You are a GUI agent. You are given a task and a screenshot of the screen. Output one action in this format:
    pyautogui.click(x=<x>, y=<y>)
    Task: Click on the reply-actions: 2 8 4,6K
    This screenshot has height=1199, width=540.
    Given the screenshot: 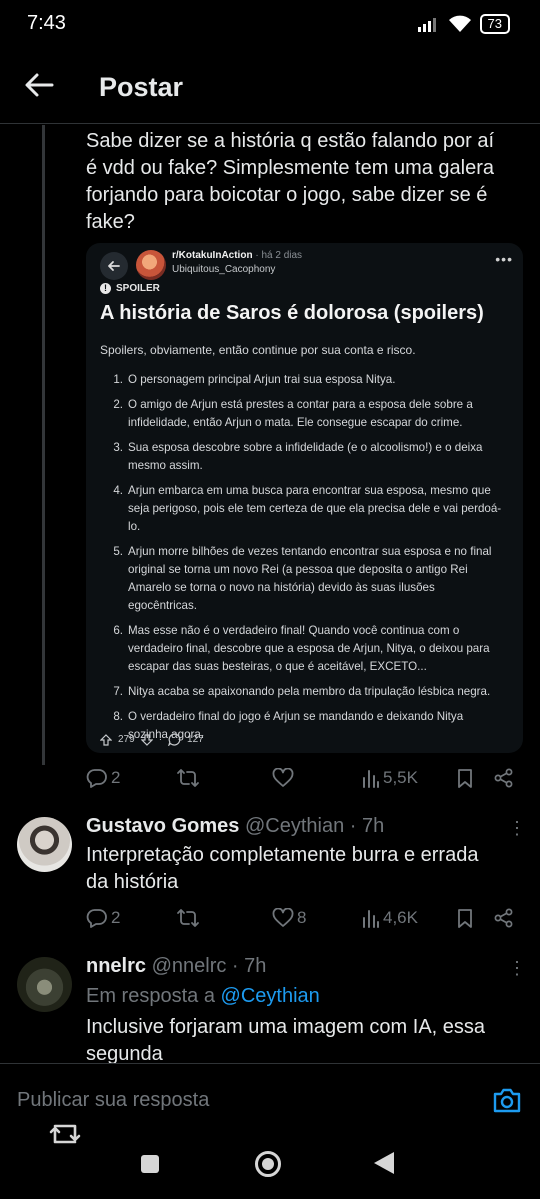 What is the action you would take?
    pyautogui.click(x=306, y=918)
    